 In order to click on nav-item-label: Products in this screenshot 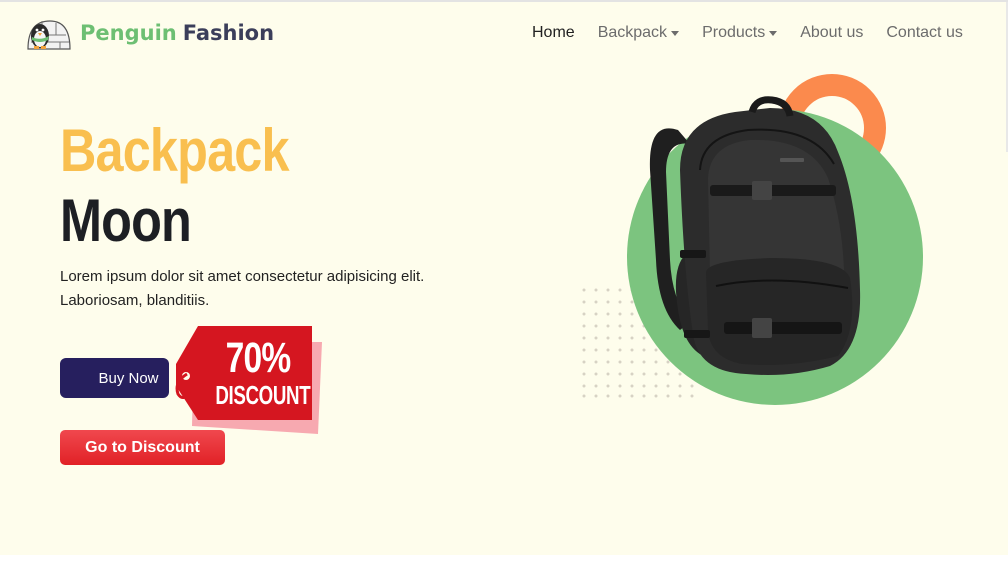, I will do `click(734, 32)`.